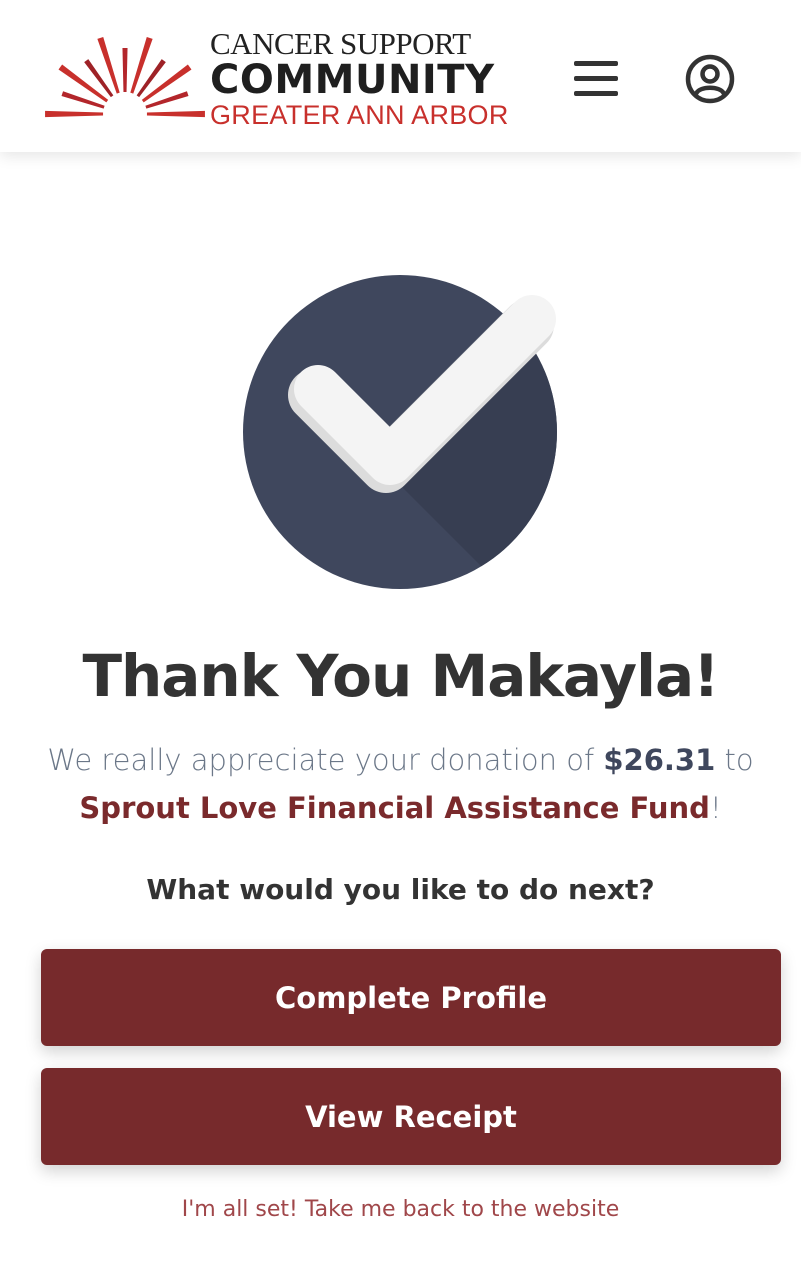 The width and height of the screenshot is (801, 1280). Describe the element at coordinates (394, 808) in the screenshot. I see `fund-name: Sprout Love Financial Assistance Fund` at that location.